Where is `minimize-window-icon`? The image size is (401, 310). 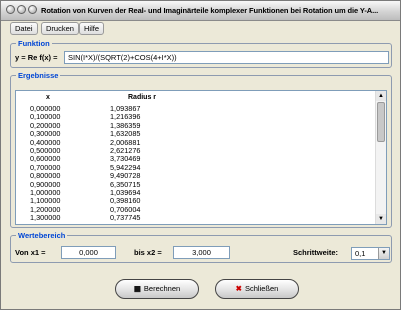
minimize-window-icon is located at coordinates (21, 9).